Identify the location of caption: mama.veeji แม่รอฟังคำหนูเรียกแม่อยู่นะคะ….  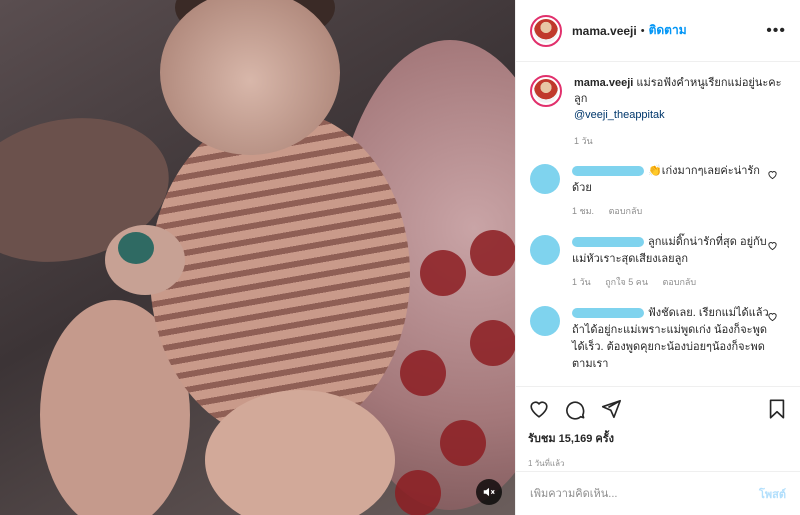
(658, 112).